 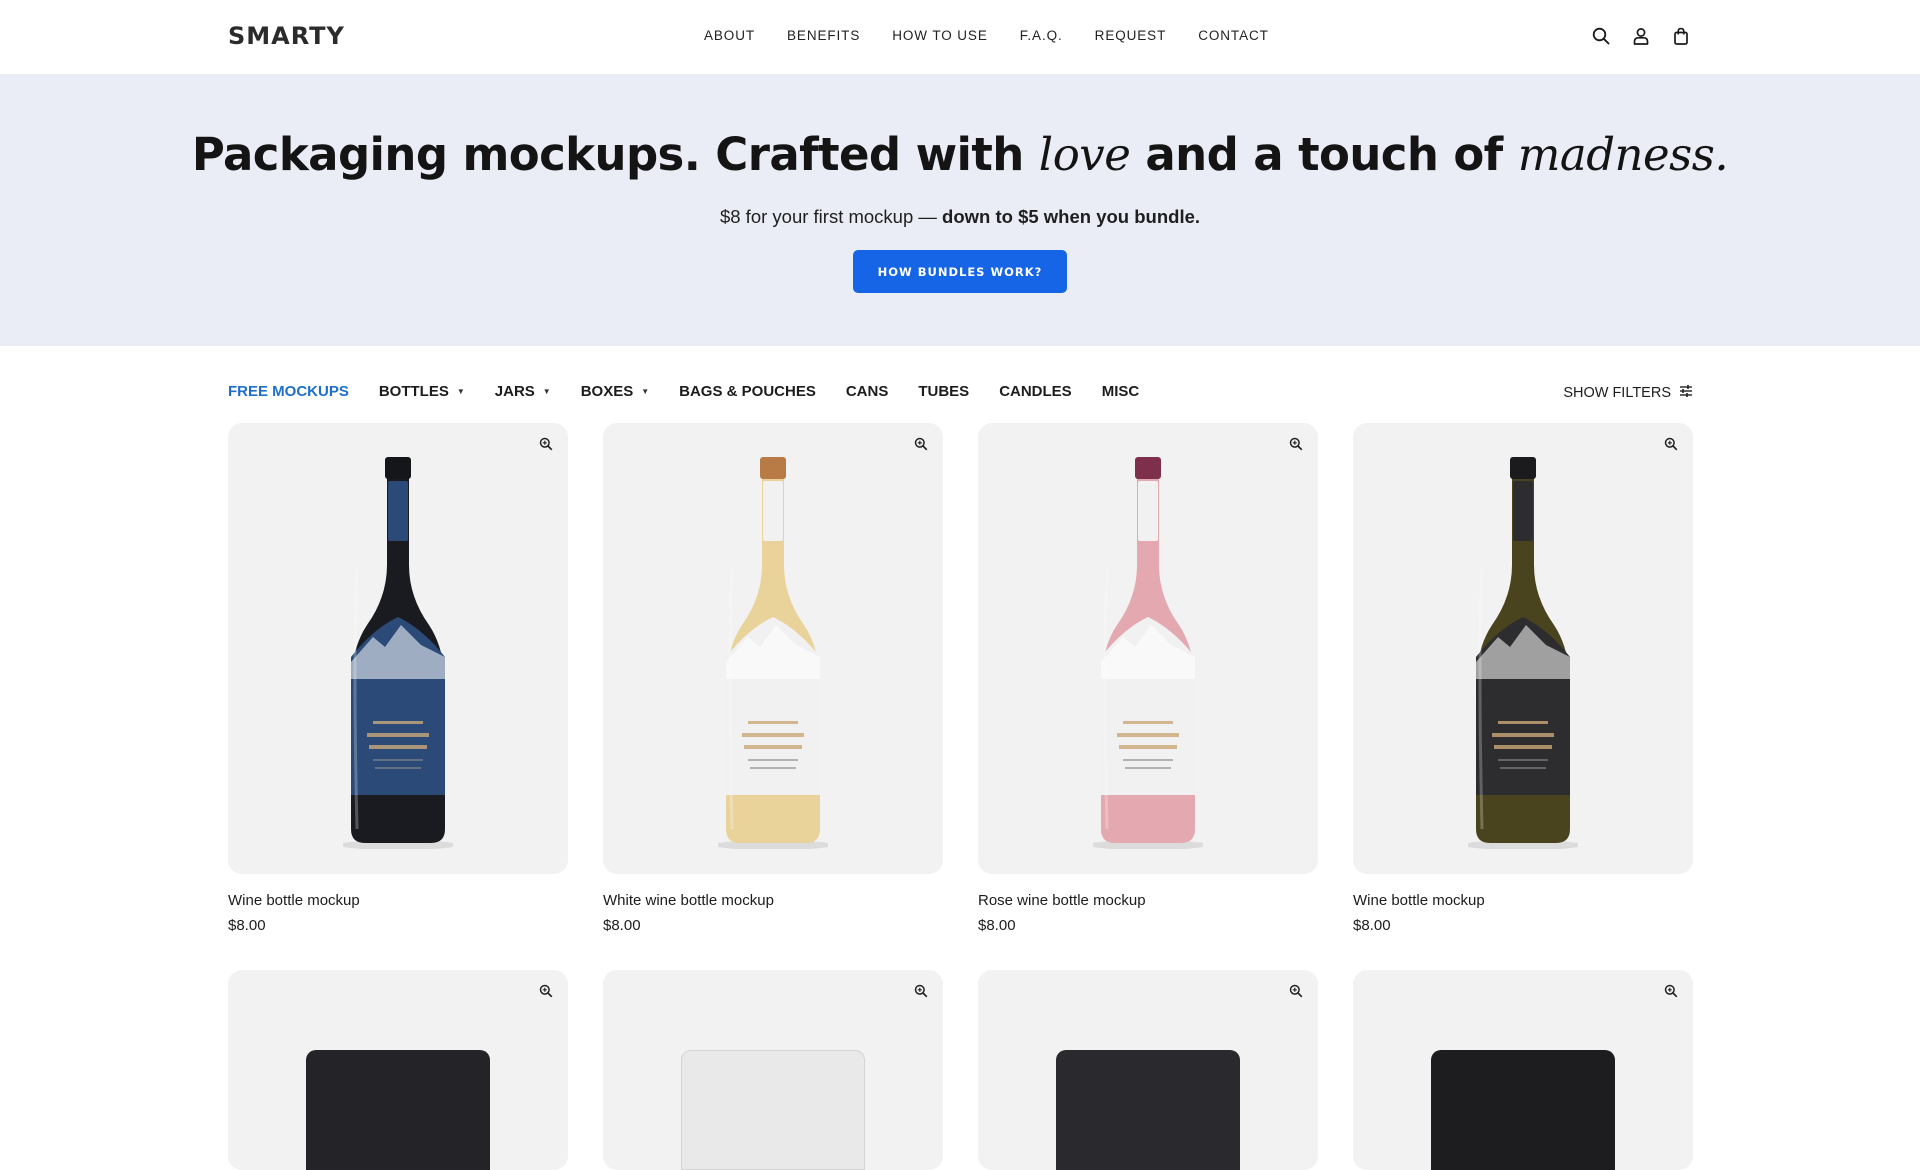 I want to click on user-icon, so click(x=1641, y=36).